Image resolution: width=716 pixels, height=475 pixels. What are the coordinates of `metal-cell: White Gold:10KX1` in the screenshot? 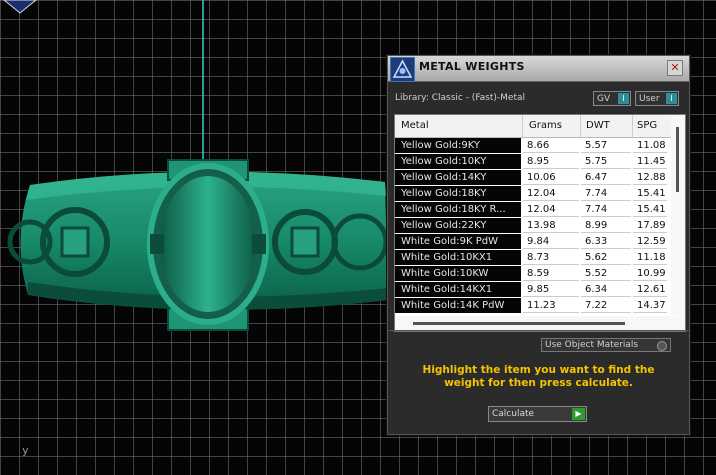 It's located at (458, 257).